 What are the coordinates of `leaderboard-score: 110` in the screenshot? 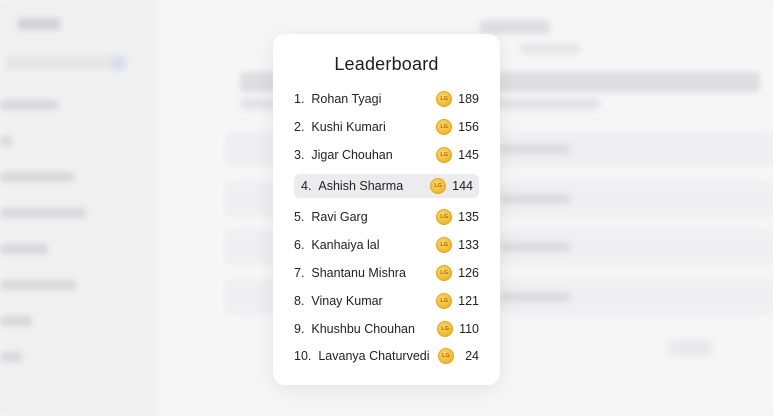 It's located at (469, 329).